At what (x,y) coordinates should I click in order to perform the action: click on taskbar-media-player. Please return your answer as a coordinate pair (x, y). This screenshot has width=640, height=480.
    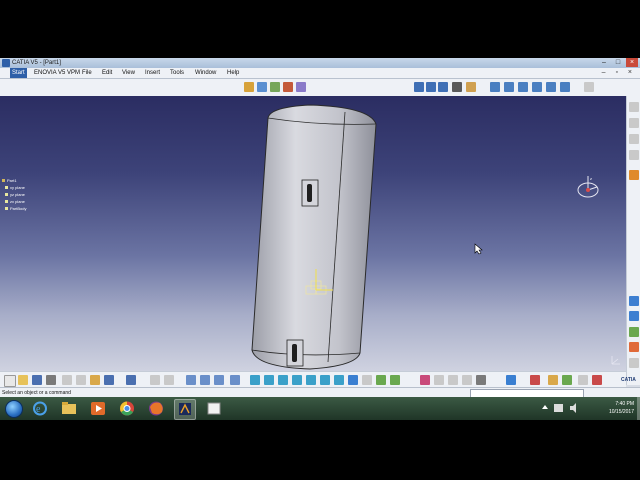
    Looking at the image, I should click on (98, 408).